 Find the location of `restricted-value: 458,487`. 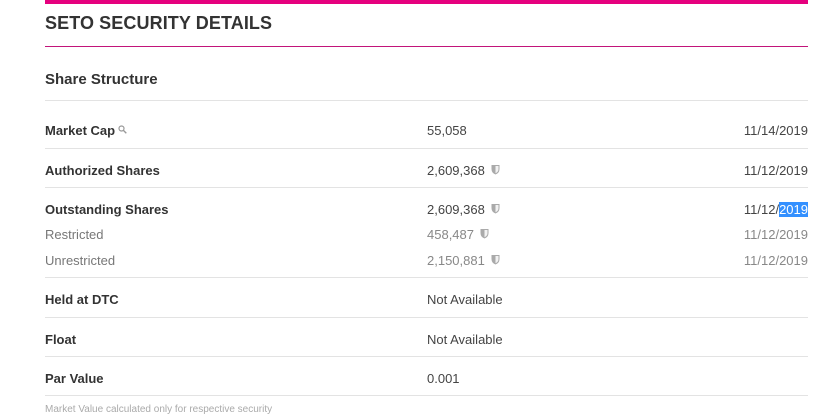

restricted-value: 458,487 is located at coordinates (458, 234).